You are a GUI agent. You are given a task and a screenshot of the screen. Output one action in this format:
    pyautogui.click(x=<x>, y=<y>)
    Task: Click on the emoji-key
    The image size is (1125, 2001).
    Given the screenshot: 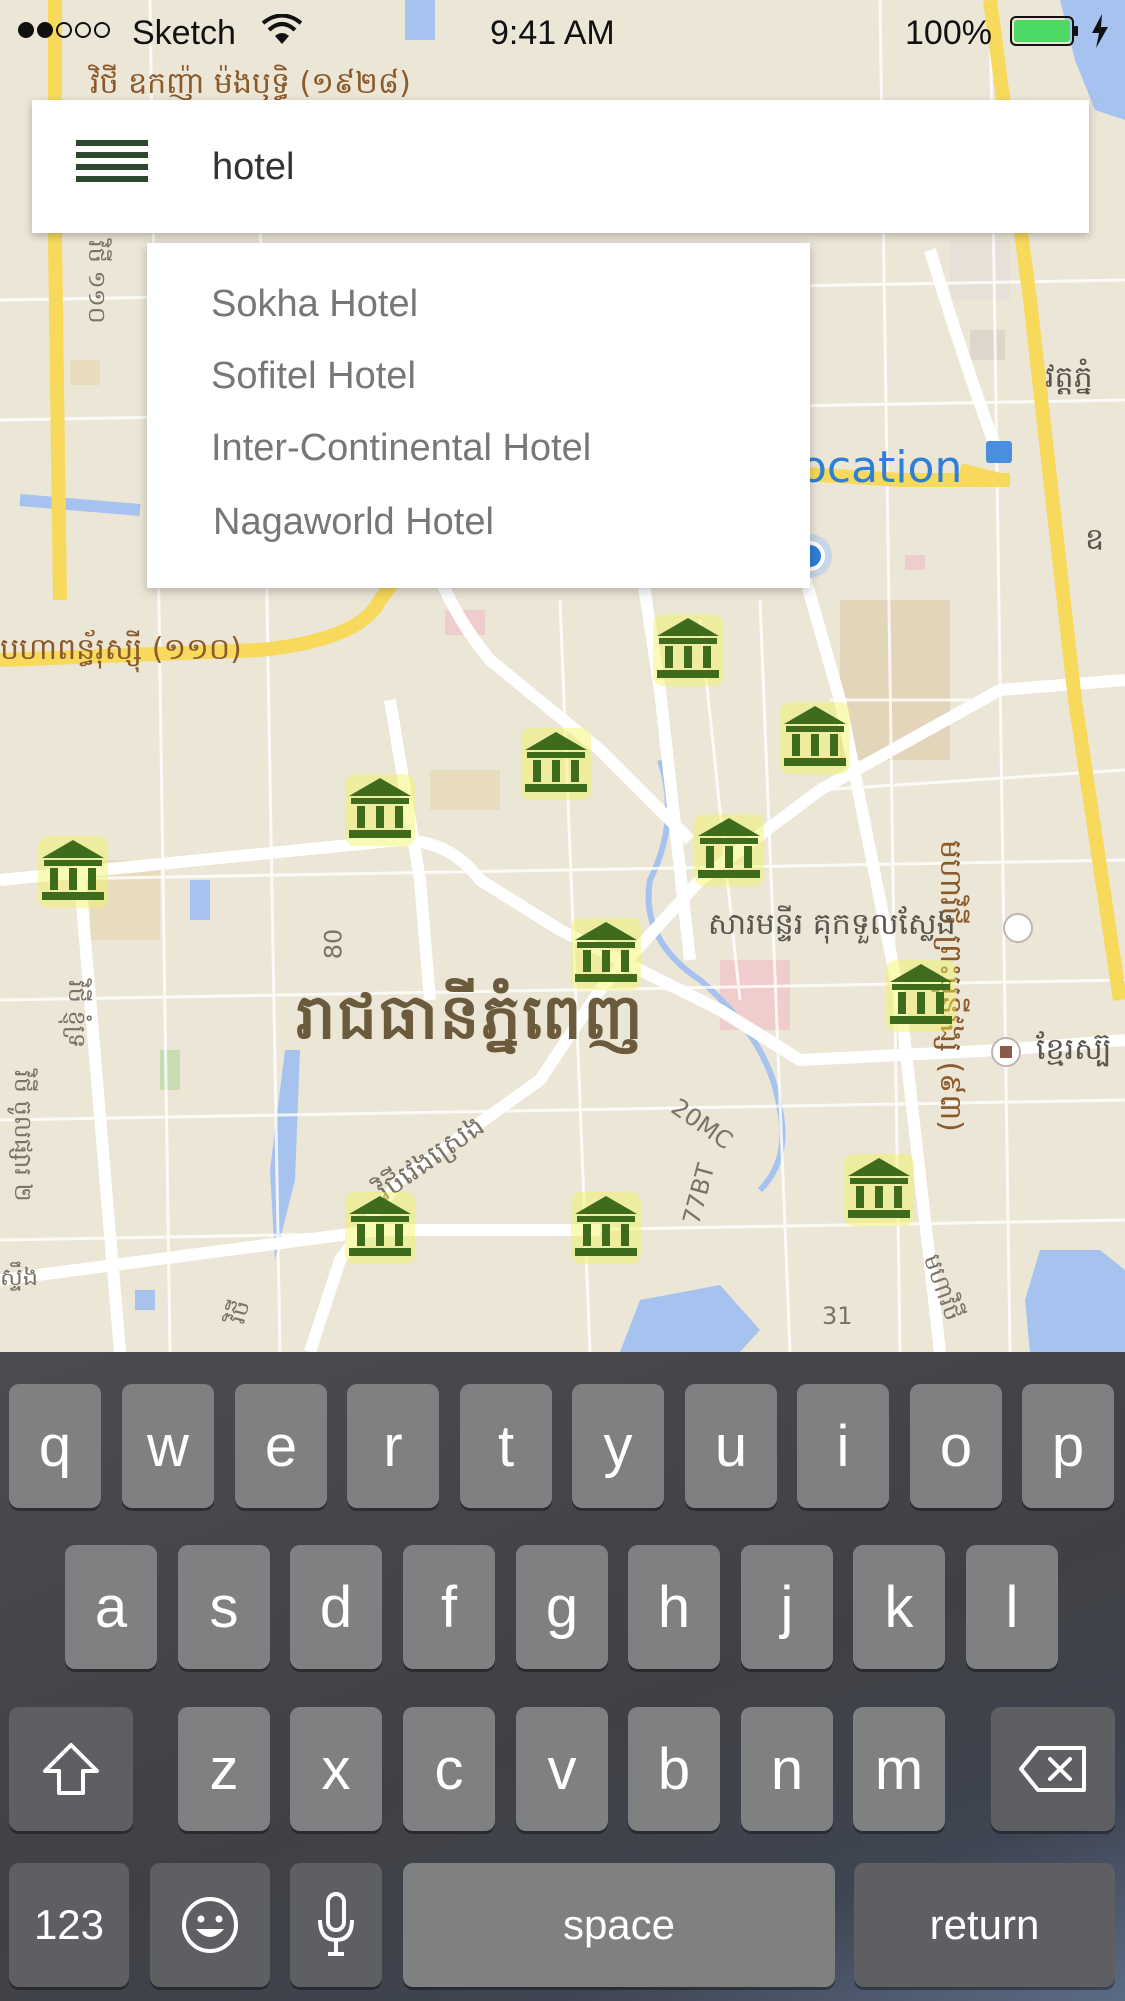 What is the action you would take?
    pyautogui.click(x=210, y=1925)
    